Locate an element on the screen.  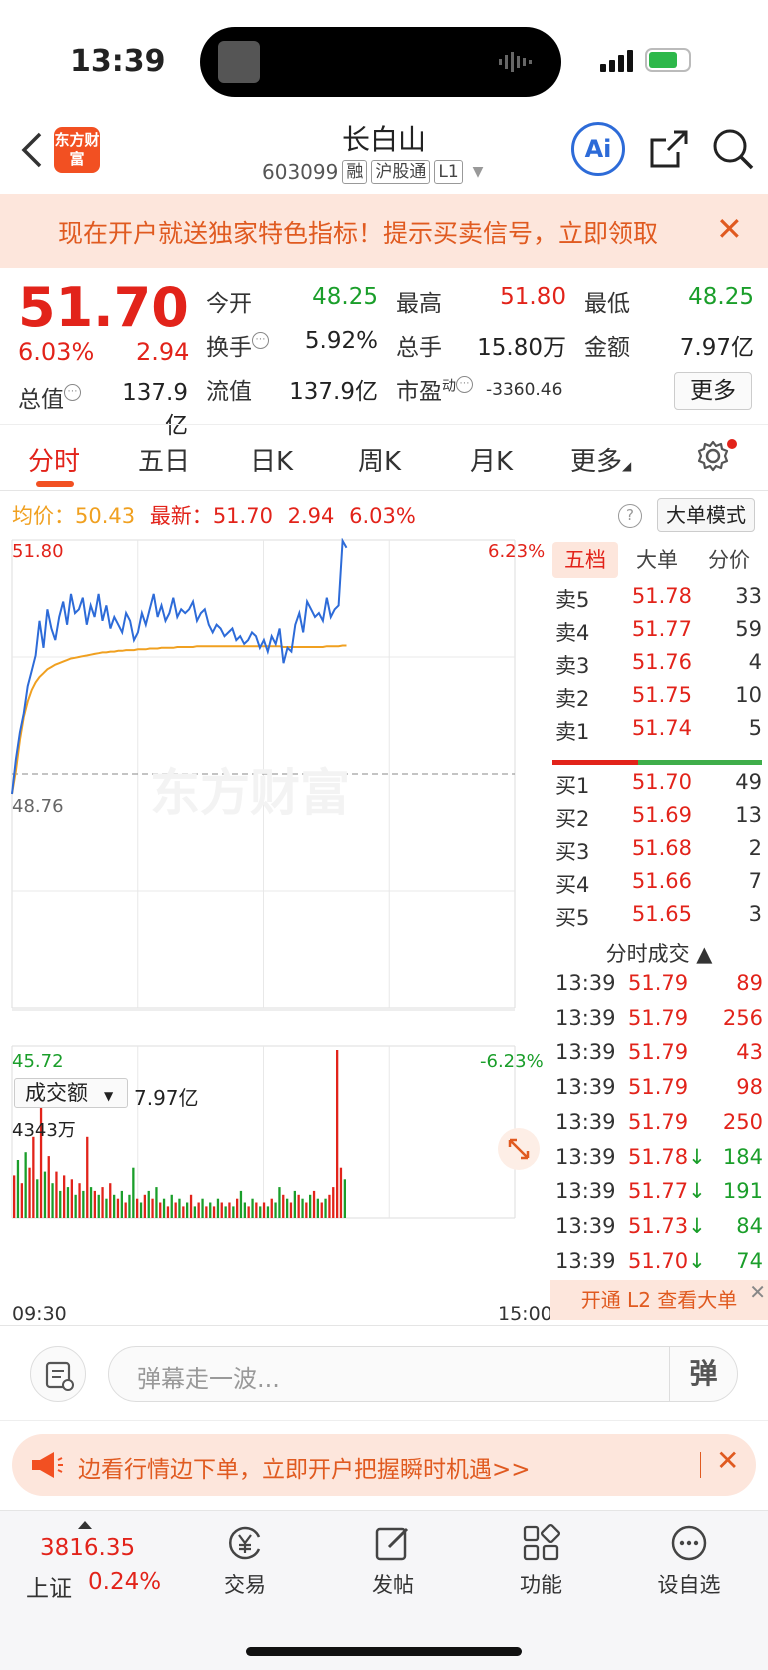
pe-label: 市盈动 ⋯ is located at coordinates (434, 389).